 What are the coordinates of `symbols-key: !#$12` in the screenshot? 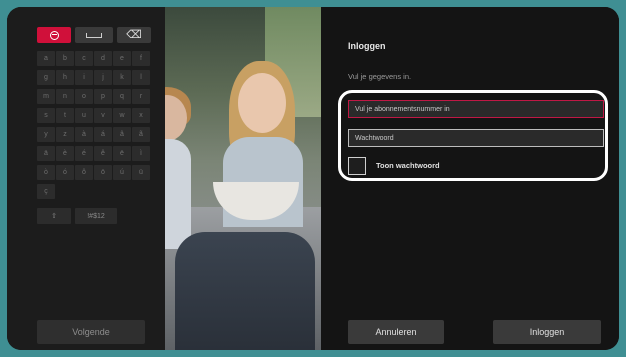 It's located at (96, 216).